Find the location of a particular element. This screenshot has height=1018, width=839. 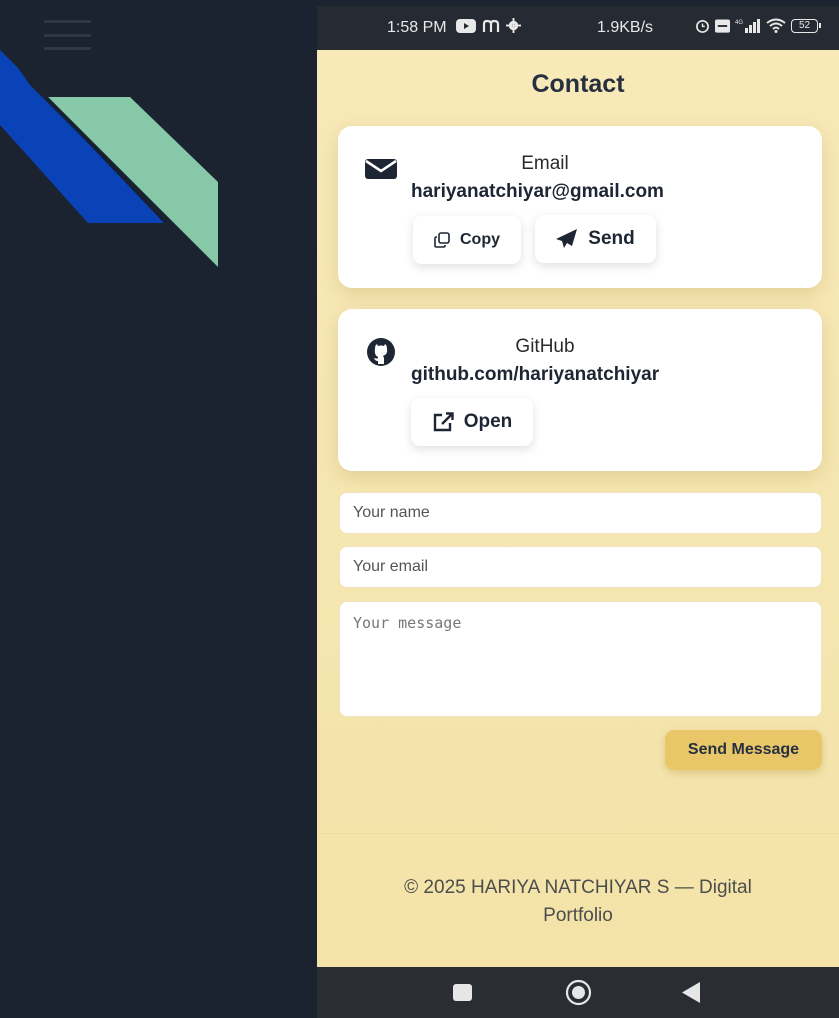

send-button: Send is located at coordinates (595, 239).